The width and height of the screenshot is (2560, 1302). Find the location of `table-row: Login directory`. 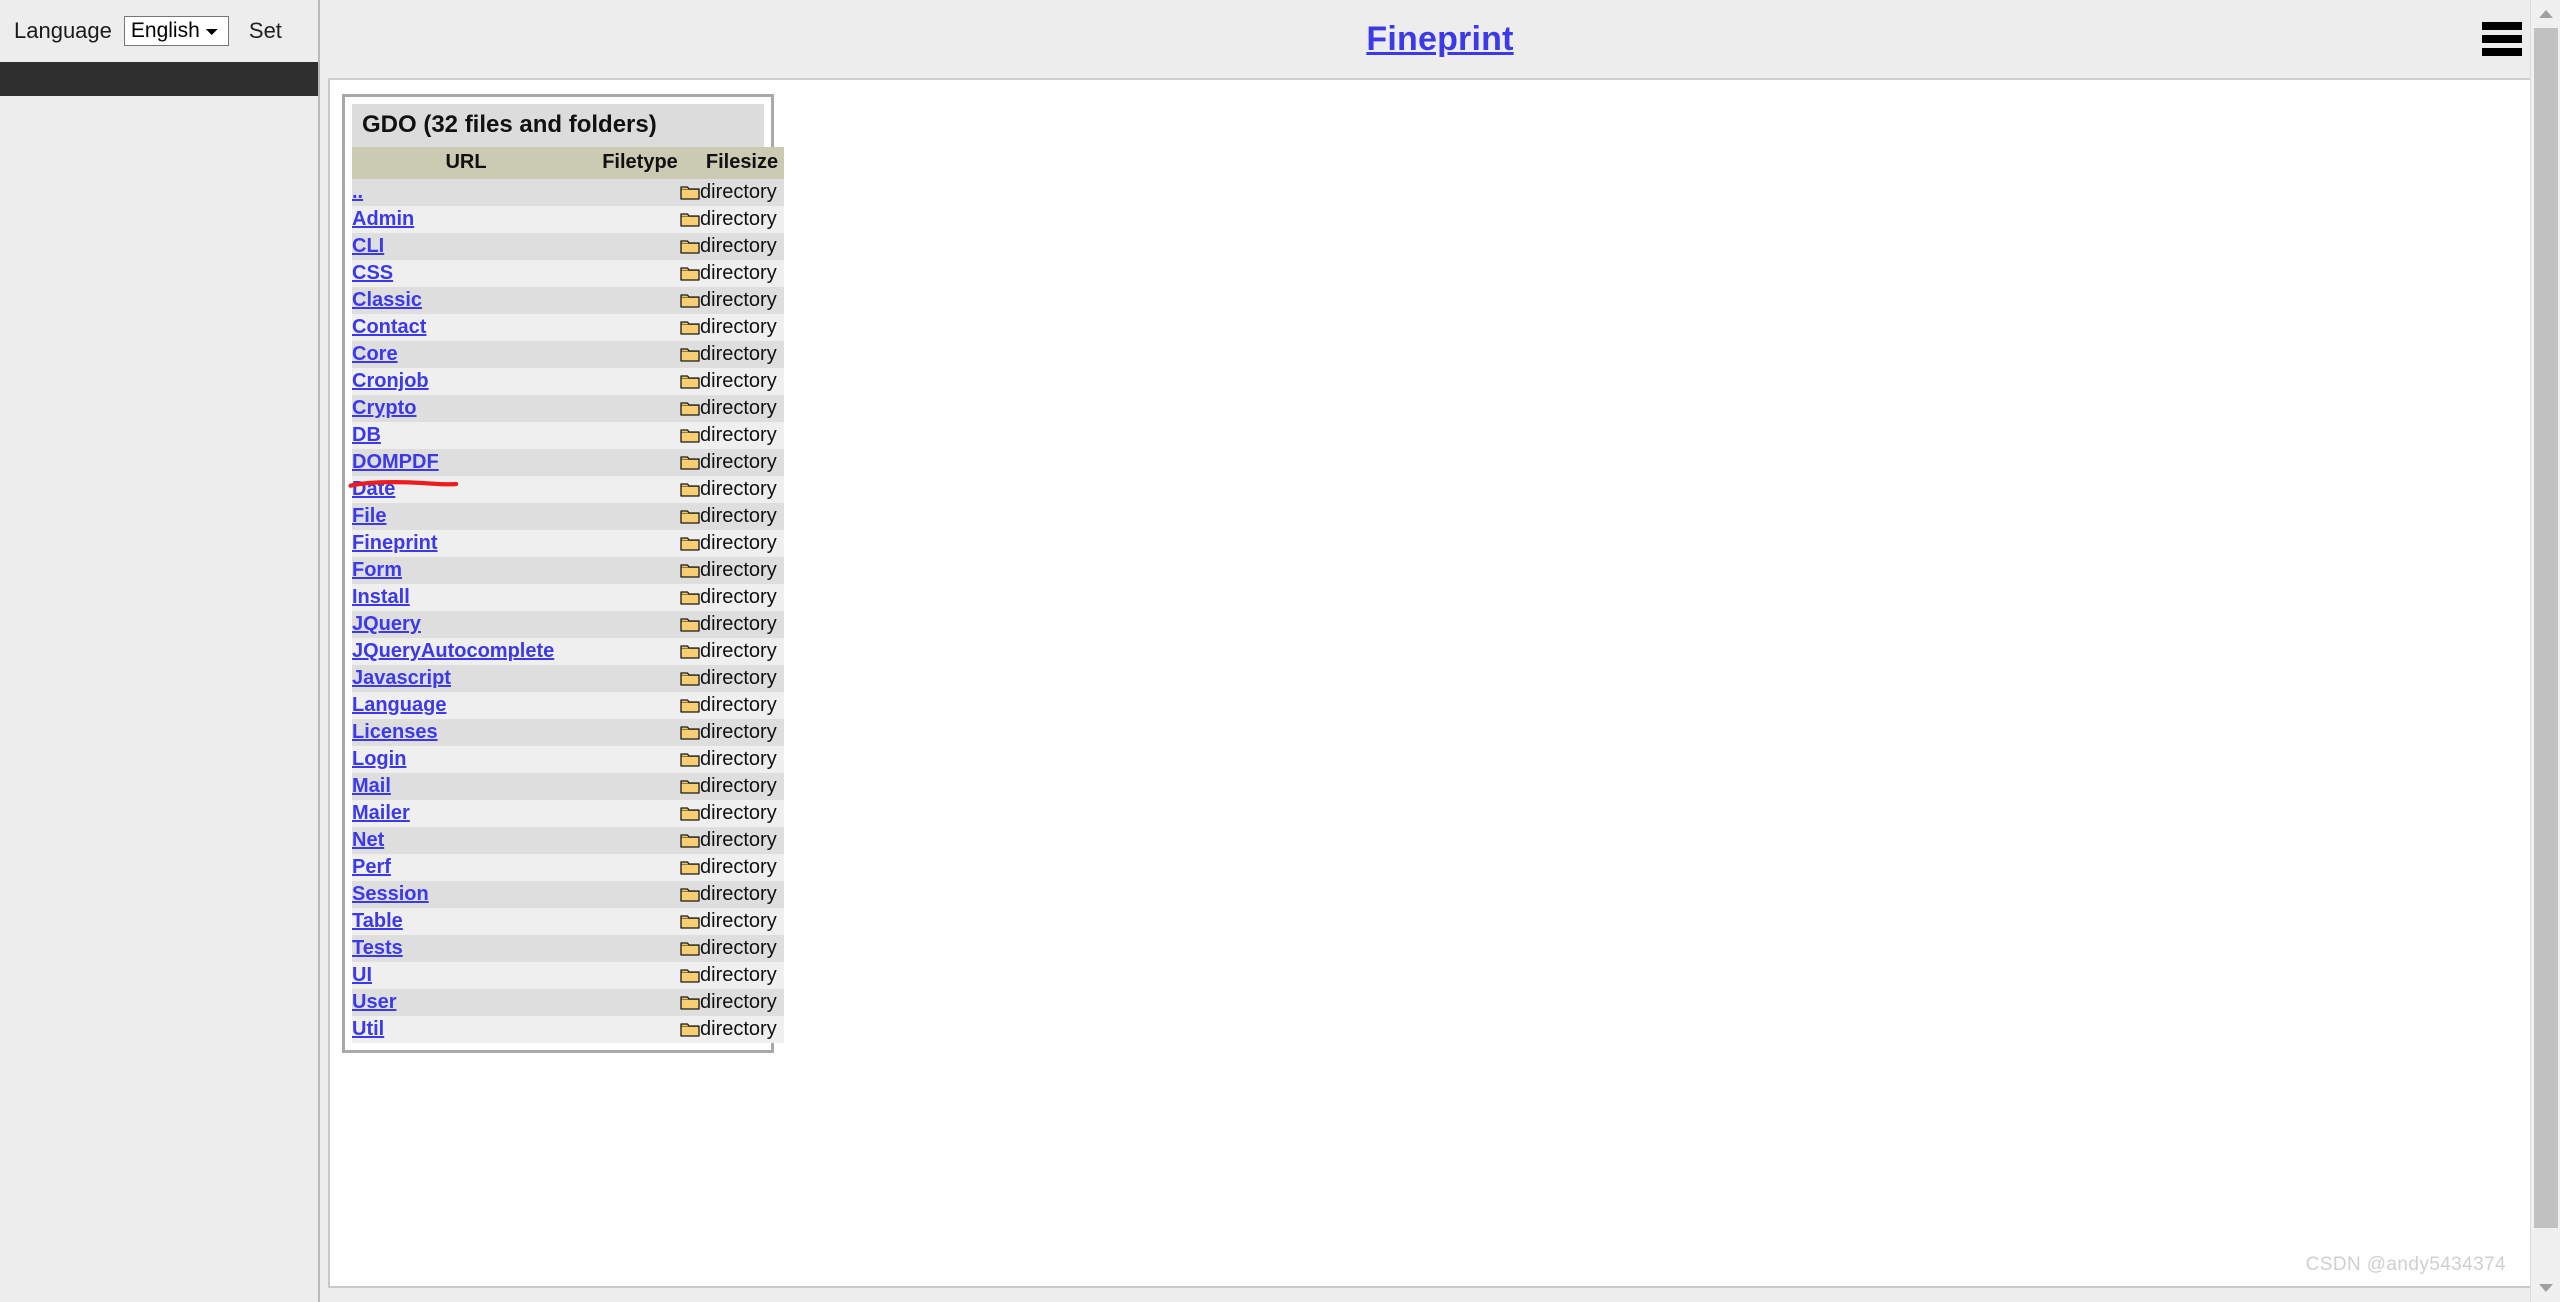

table-row: Login directory is located at coordinates (568, 759).